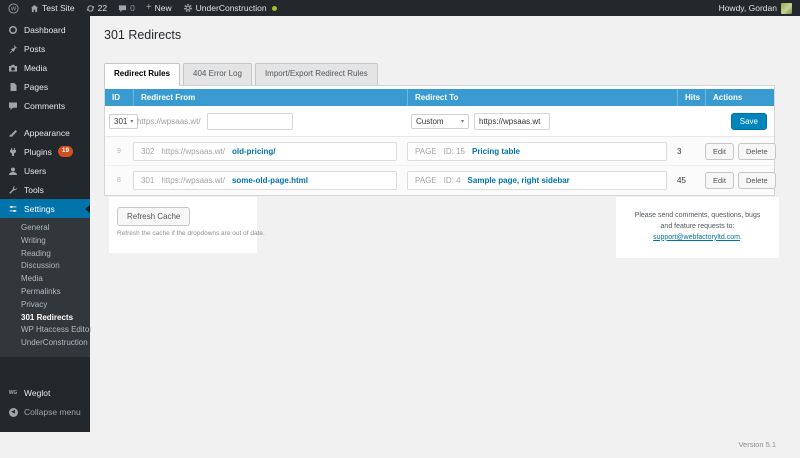  Describe the element at coordinates (119, 180) in the screenshot. I see `row-id: 8` at that location.